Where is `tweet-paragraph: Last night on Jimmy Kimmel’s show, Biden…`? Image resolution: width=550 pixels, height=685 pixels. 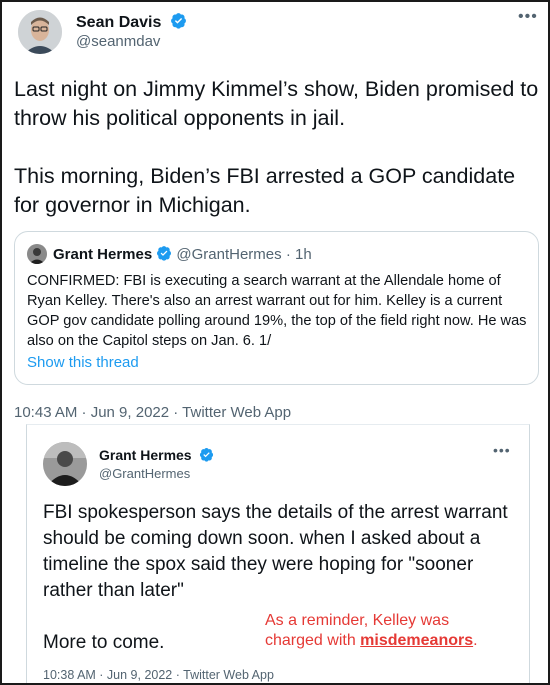
tweet-paragraph: Last night on Jimmy Kimmel’s show, Biden… is located at coordinates (276, 103).